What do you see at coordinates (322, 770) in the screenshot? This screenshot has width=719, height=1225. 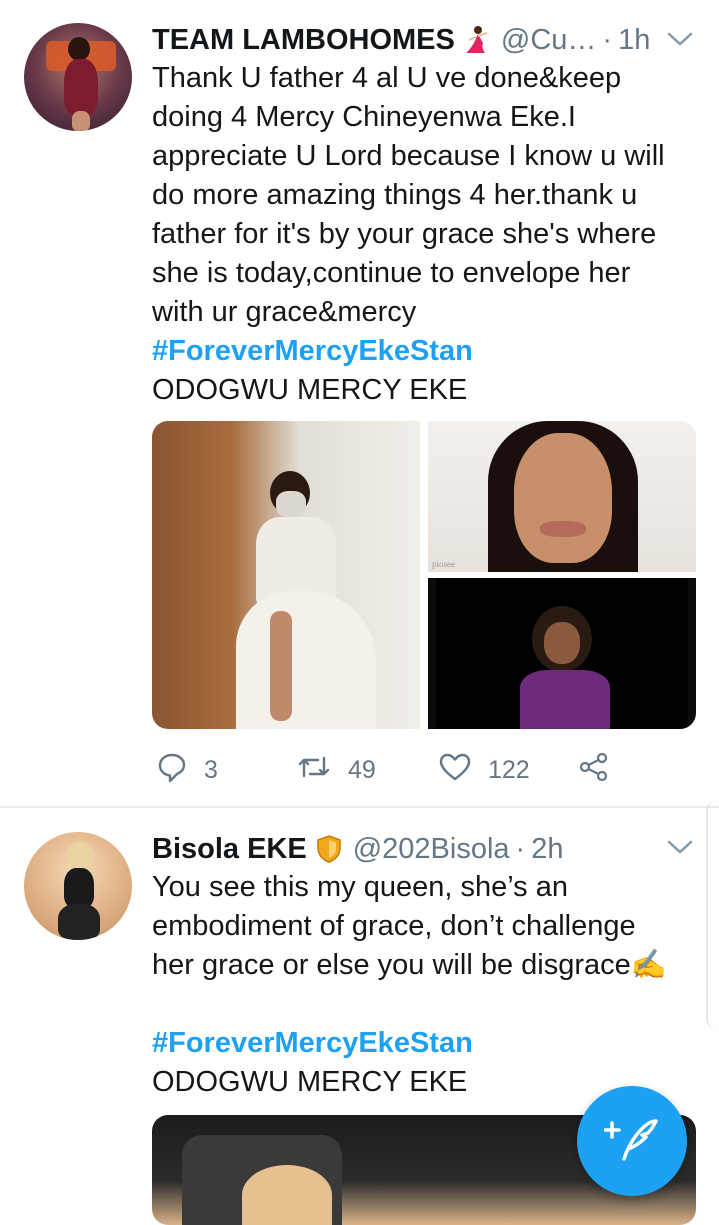 I see `retweet-icon` at bounding box center [322, 770].